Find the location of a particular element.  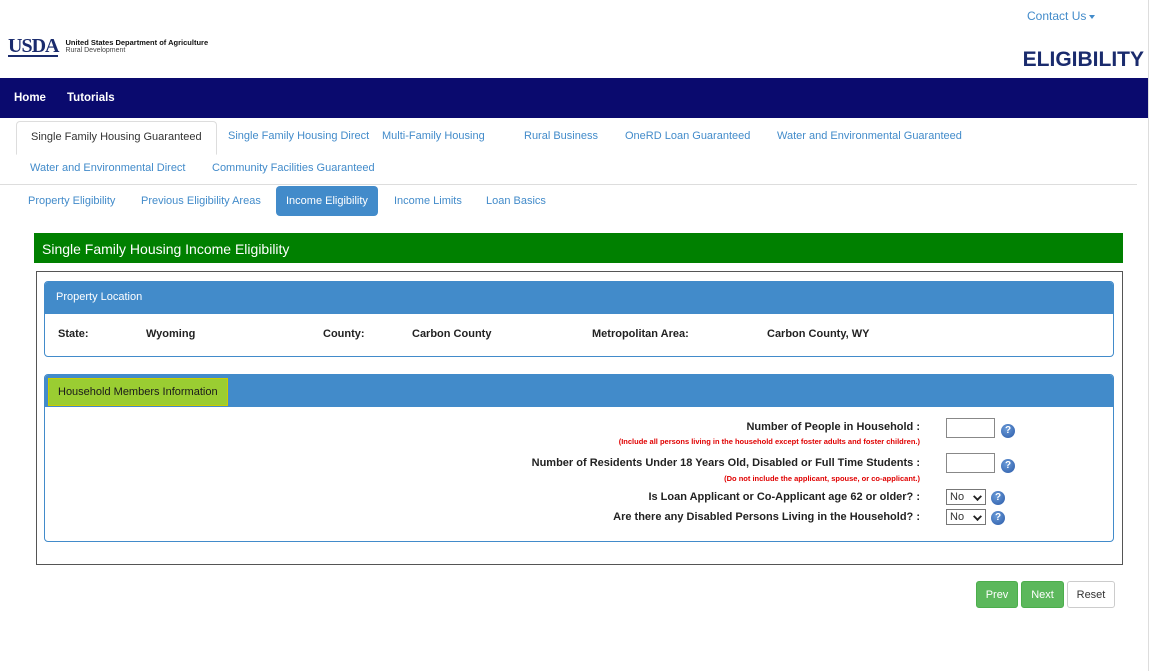

tab-loan-basics: Loan Basics is located at coordinates (516, 201).